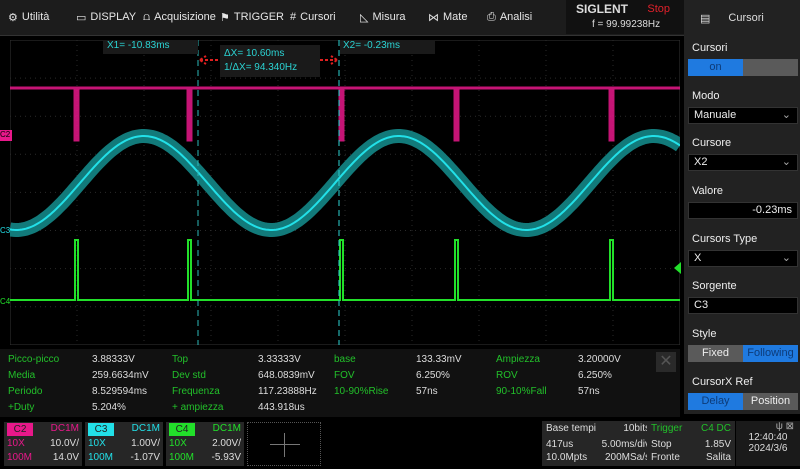 The width and height of the screenshot is (800, 469). What do you see at coordinates (743, 210) in the screenshot?
I see `valore-input: -0.23ms` at bounding box center [743, 210].